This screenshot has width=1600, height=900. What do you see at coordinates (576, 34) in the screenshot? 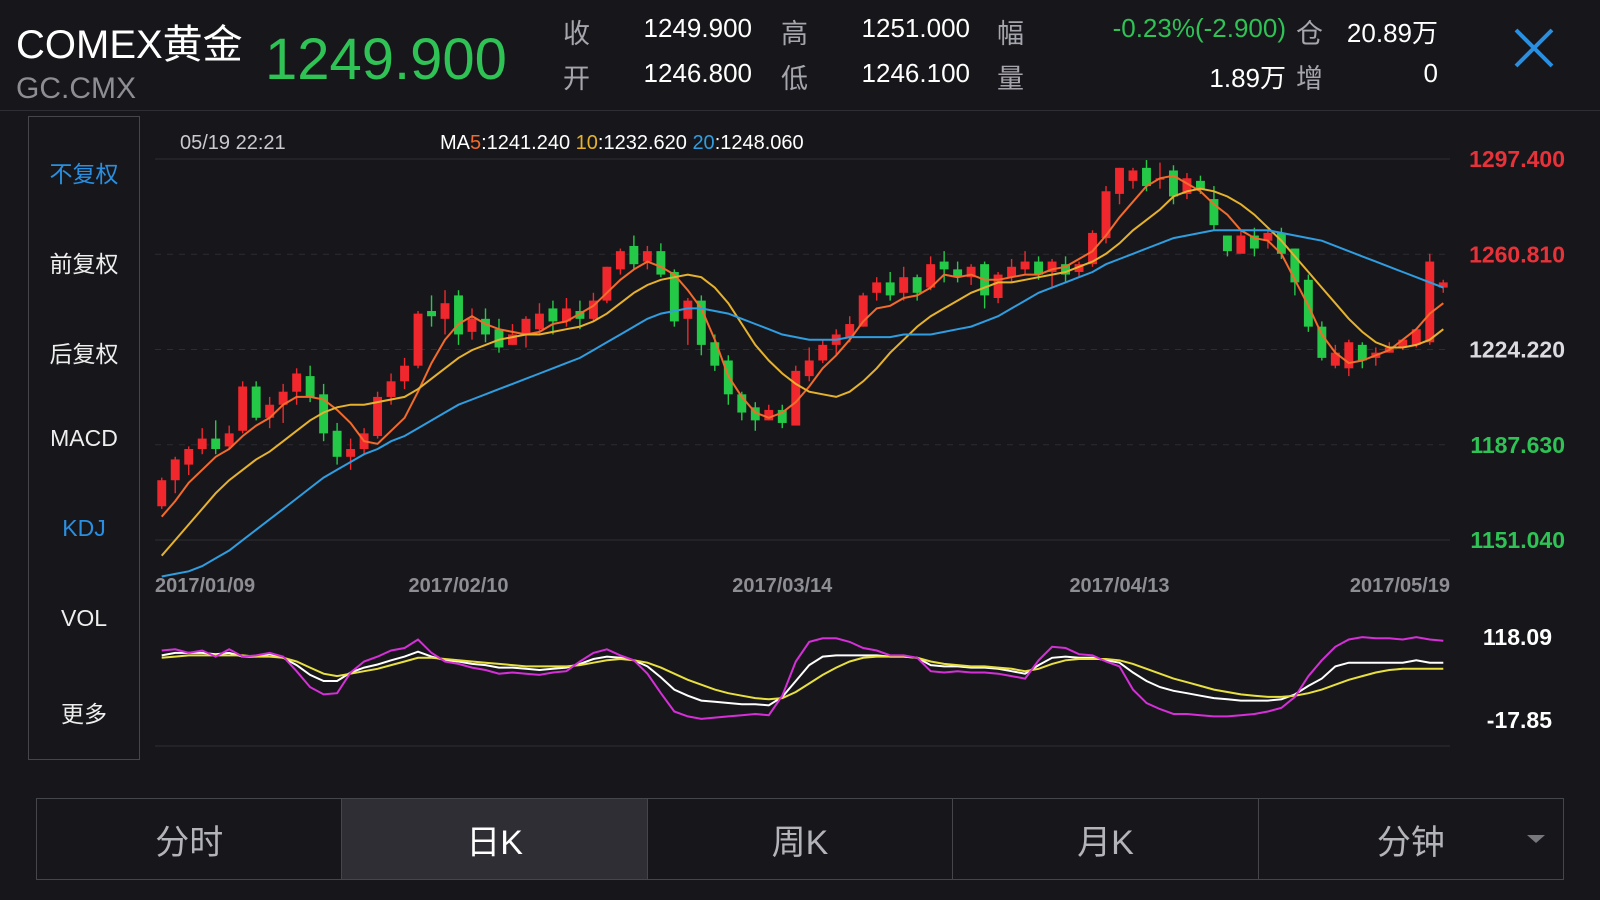
I see `quote-close-label: 收` at bounding box center [576, 34].